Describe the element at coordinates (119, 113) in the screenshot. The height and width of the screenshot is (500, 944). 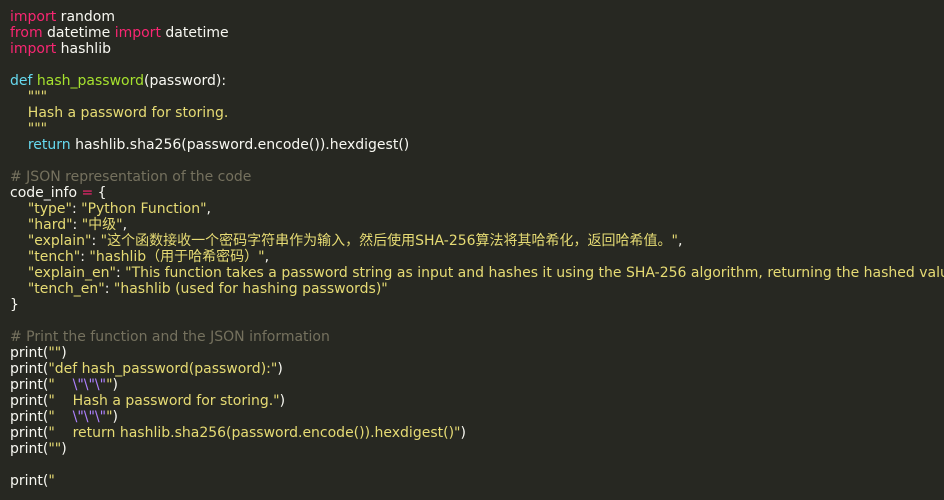
I see `code-token: Hash a password for storing.` at that location.